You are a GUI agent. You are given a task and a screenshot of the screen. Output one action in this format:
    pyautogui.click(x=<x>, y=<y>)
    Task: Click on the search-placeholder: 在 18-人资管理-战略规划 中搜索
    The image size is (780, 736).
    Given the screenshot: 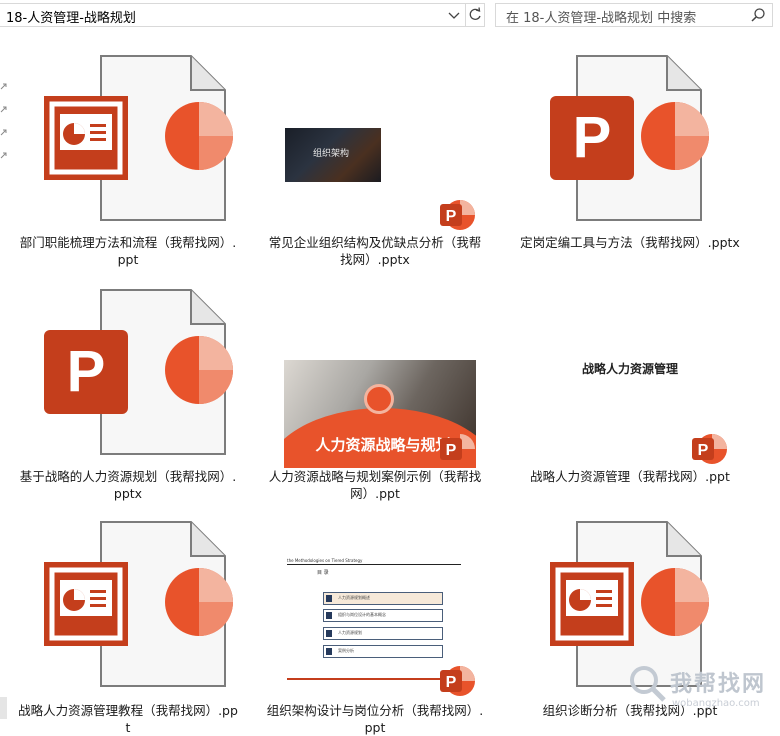 What is the action you would take?
    pyautogui.click(x=601, y=16)
    